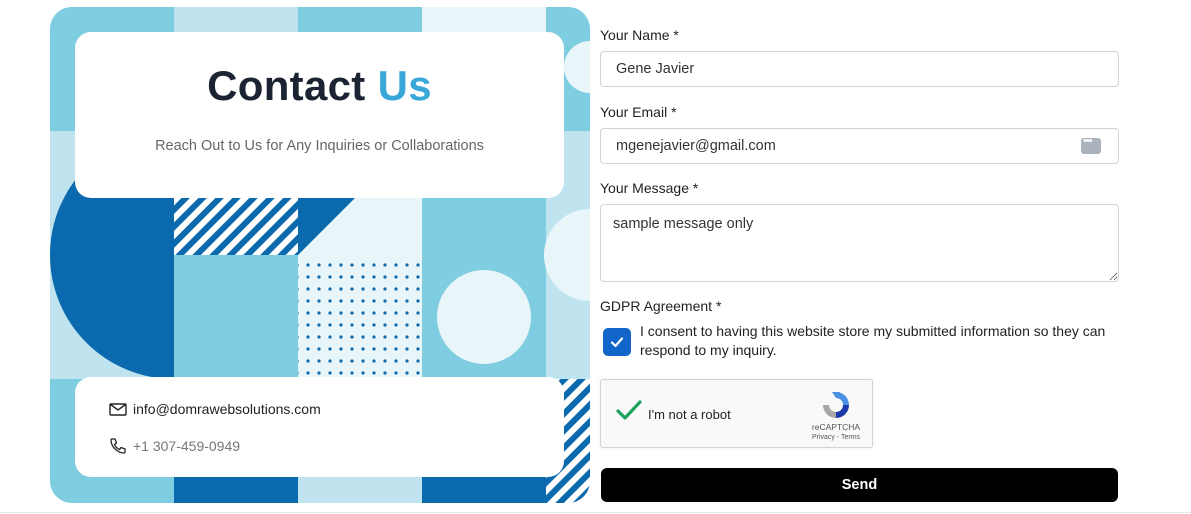 Image resolution: width=1191 pixels, height=514 pixels. I want to click on recaptcha-terms: Privacy - Terms, so click(836, 437).